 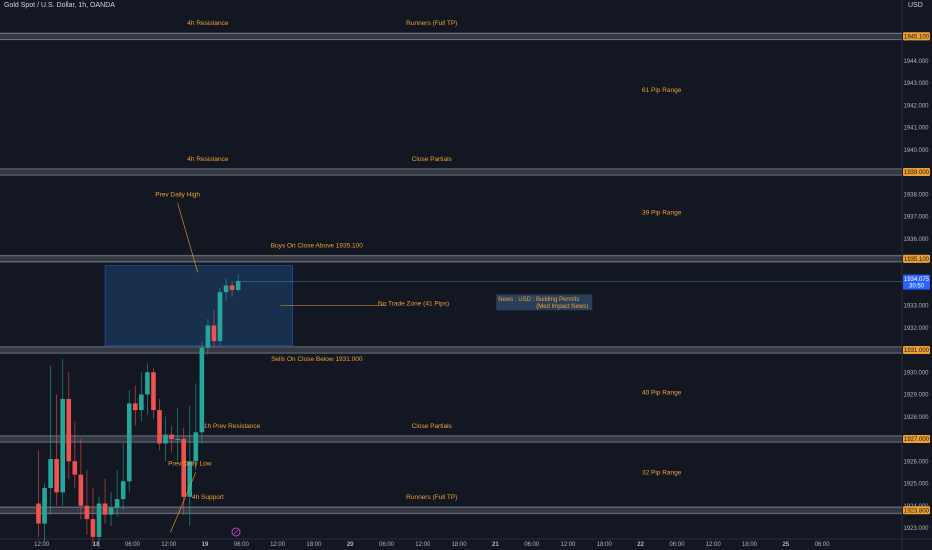 I want to click on price-axis-tick: 1937.000, so click(x=916, y=218).